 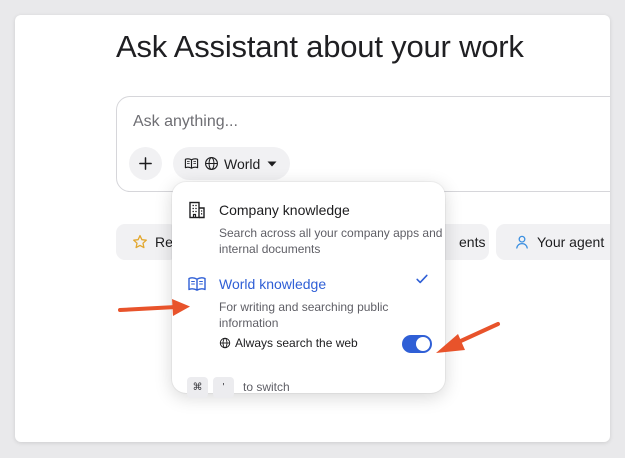 What do you see at coordinates (273, 284) in the screenshot?
I see `option-title: World knowledge` at bounding box center [273, 284].